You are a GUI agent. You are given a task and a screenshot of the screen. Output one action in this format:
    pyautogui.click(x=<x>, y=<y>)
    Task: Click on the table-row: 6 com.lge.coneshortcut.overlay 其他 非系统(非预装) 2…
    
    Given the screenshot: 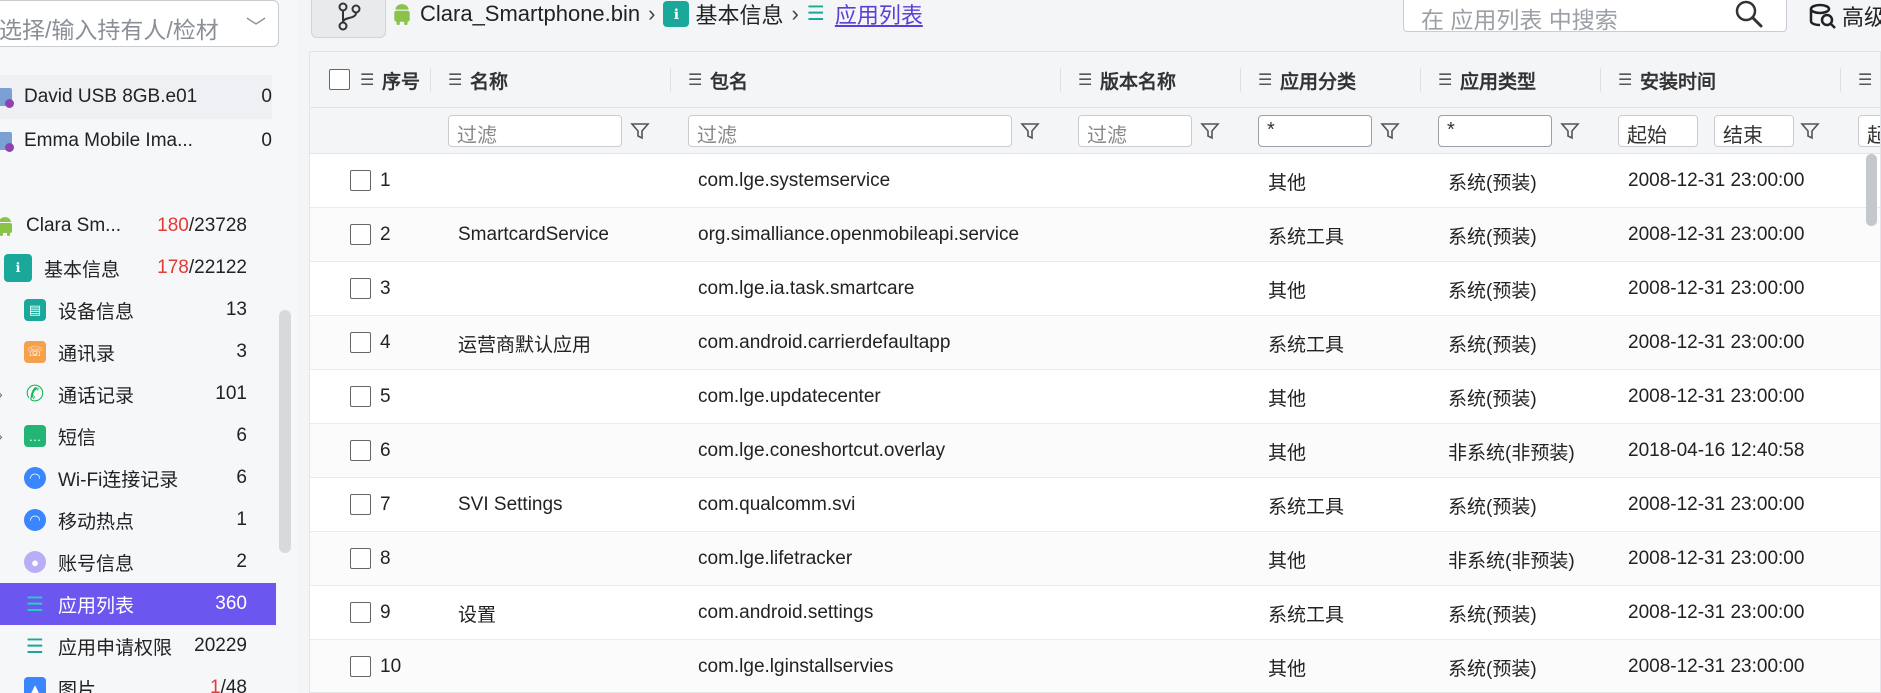 What is the action you would take?
    pyautogui.click(x=1095, y=451)
    